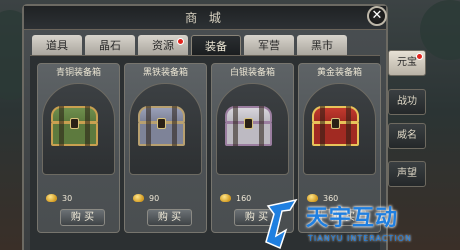 The image size is (460, 250). I want to click on item-price: 160, so click(244, 198).